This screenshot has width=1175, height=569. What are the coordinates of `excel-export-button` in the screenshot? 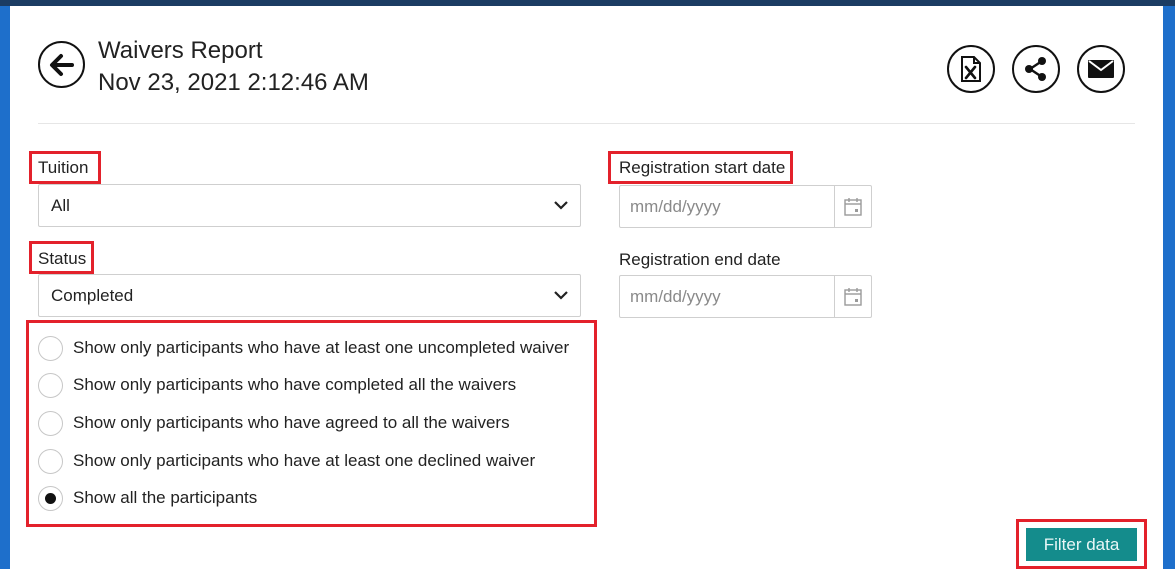 It's located at (971, 69).